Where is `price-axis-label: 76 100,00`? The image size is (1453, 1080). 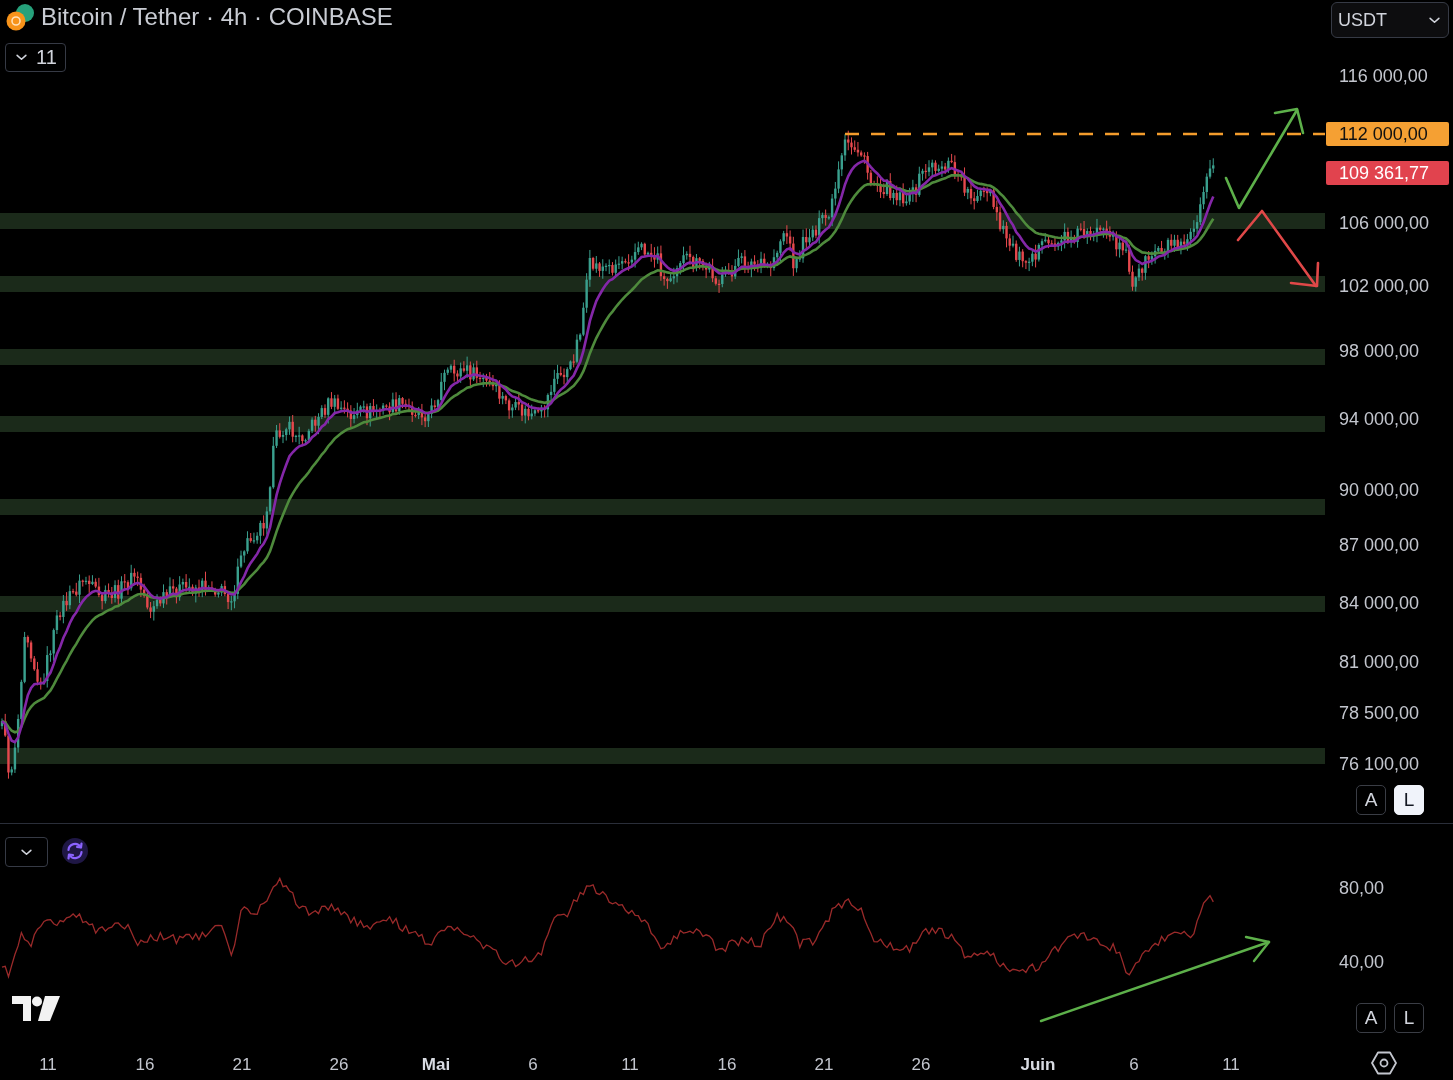 price-axis-label: 76 100,00 is located at coordinates (1379, 764).